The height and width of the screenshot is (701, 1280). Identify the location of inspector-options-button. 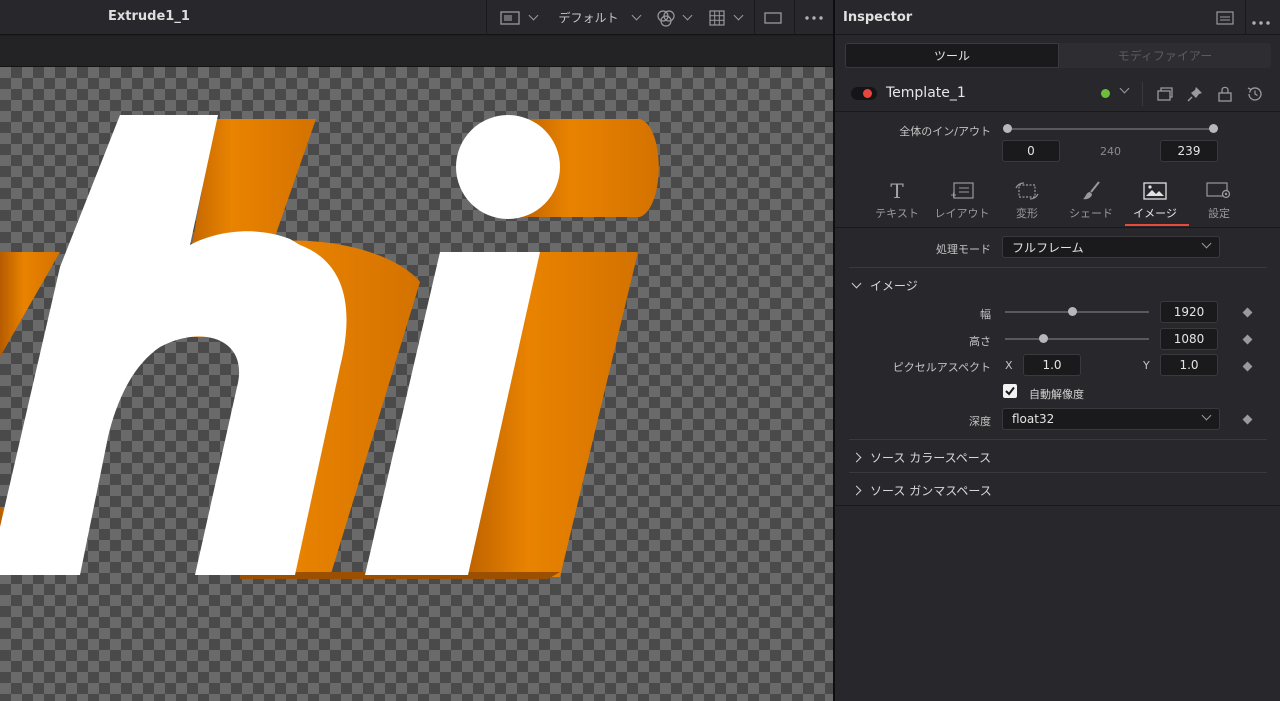
(1263, 19).